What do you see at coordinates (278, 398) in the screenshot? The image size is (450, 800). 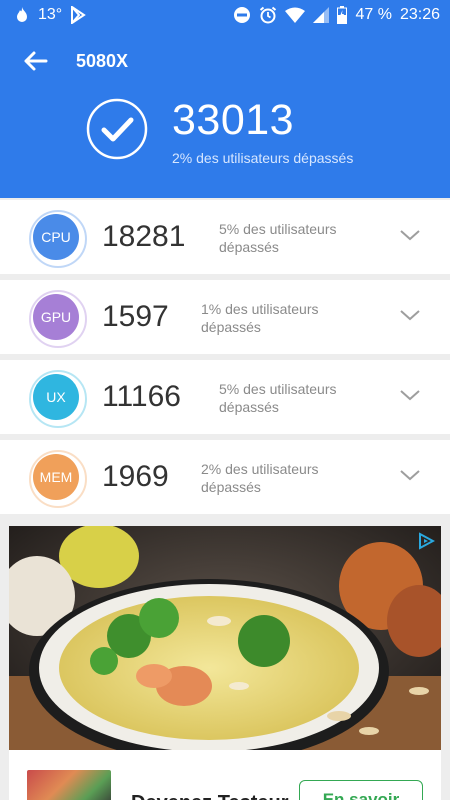 I see `ux-description: 5% des utilisateurs dépassés` at bounding box center [278, 398].